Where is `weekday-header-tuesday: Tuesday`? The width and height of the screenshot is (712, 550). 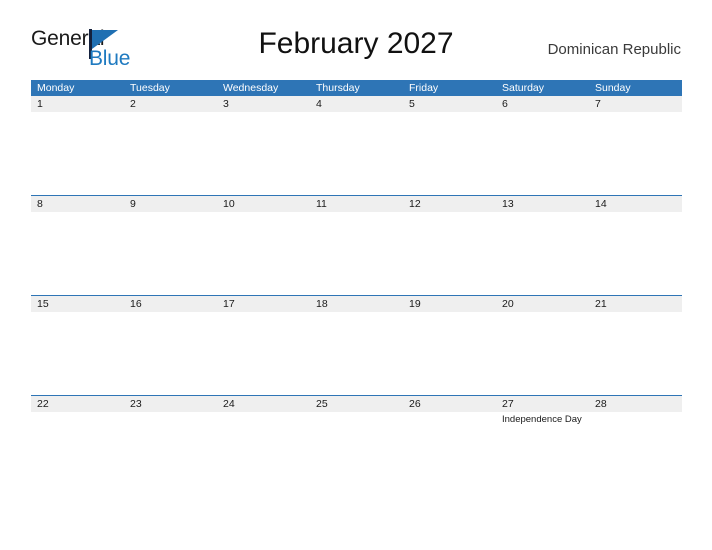 weekday-header-tuesday: Tuesday is located at coordinates (150, 88).